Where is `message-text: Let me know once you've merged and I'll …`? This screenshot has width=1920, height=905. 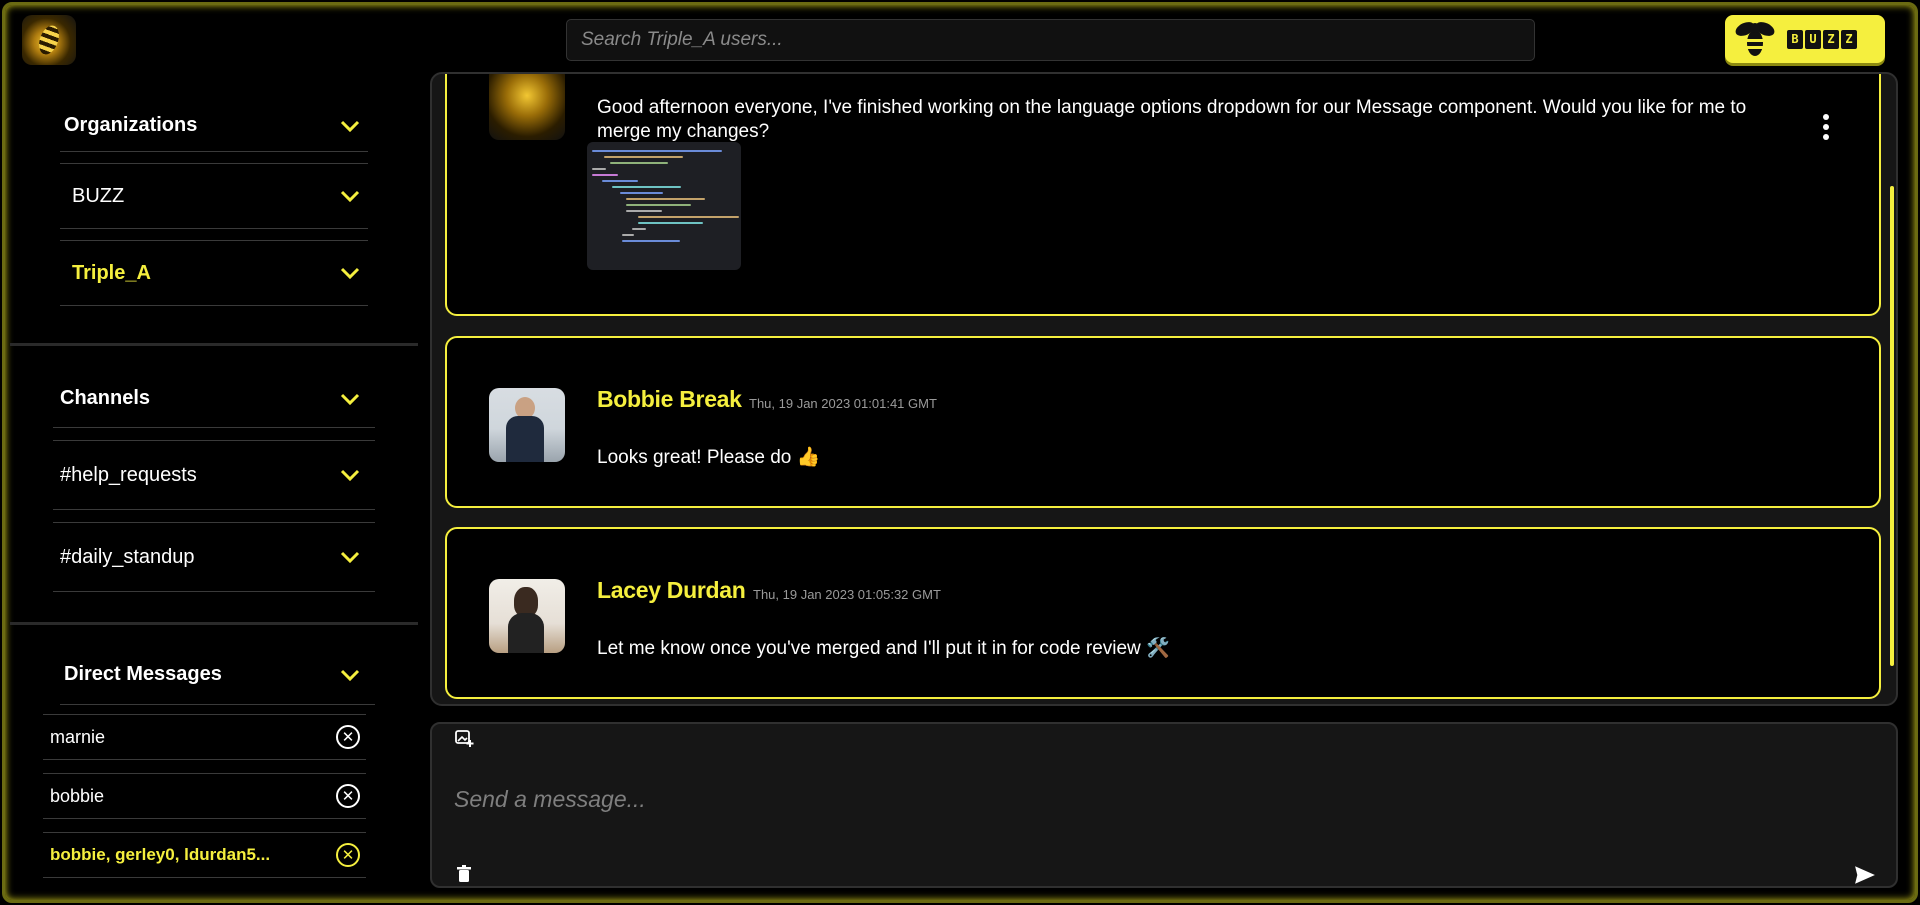
message-text: Let me know once you've merged and I'll … is located at coordinates (883, 648).